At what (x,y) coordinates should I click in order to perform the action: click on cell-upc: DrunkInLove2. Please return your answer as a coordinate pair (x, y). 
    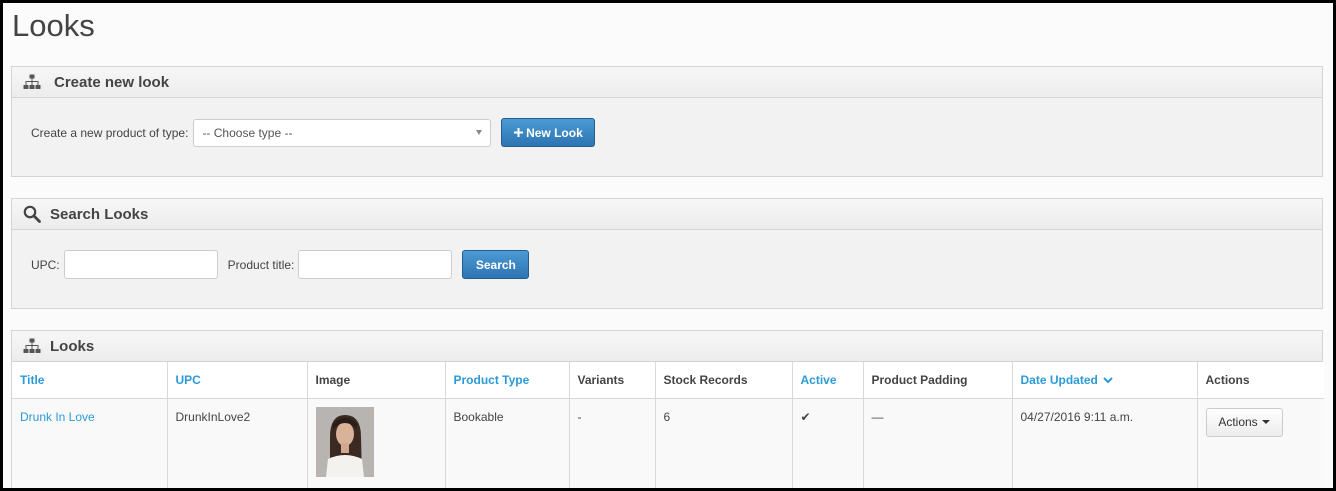
    Looking at the image, I should click on (237, 443).